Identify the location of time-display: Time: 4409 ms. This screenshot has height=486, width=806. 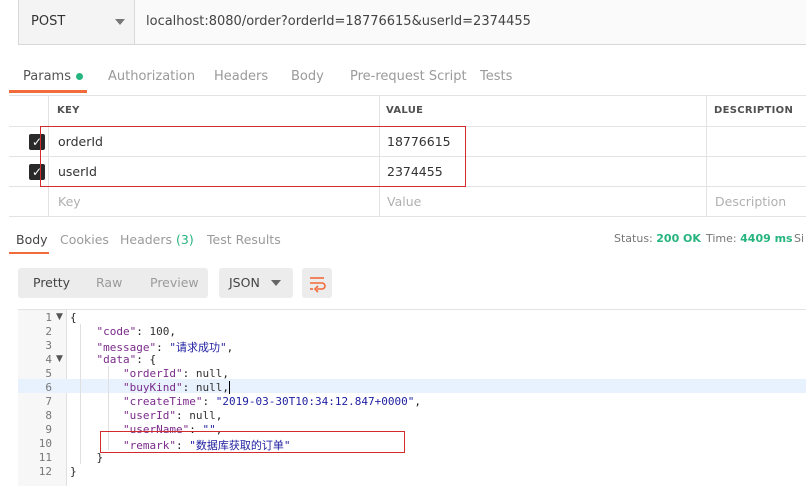
(749, 238).